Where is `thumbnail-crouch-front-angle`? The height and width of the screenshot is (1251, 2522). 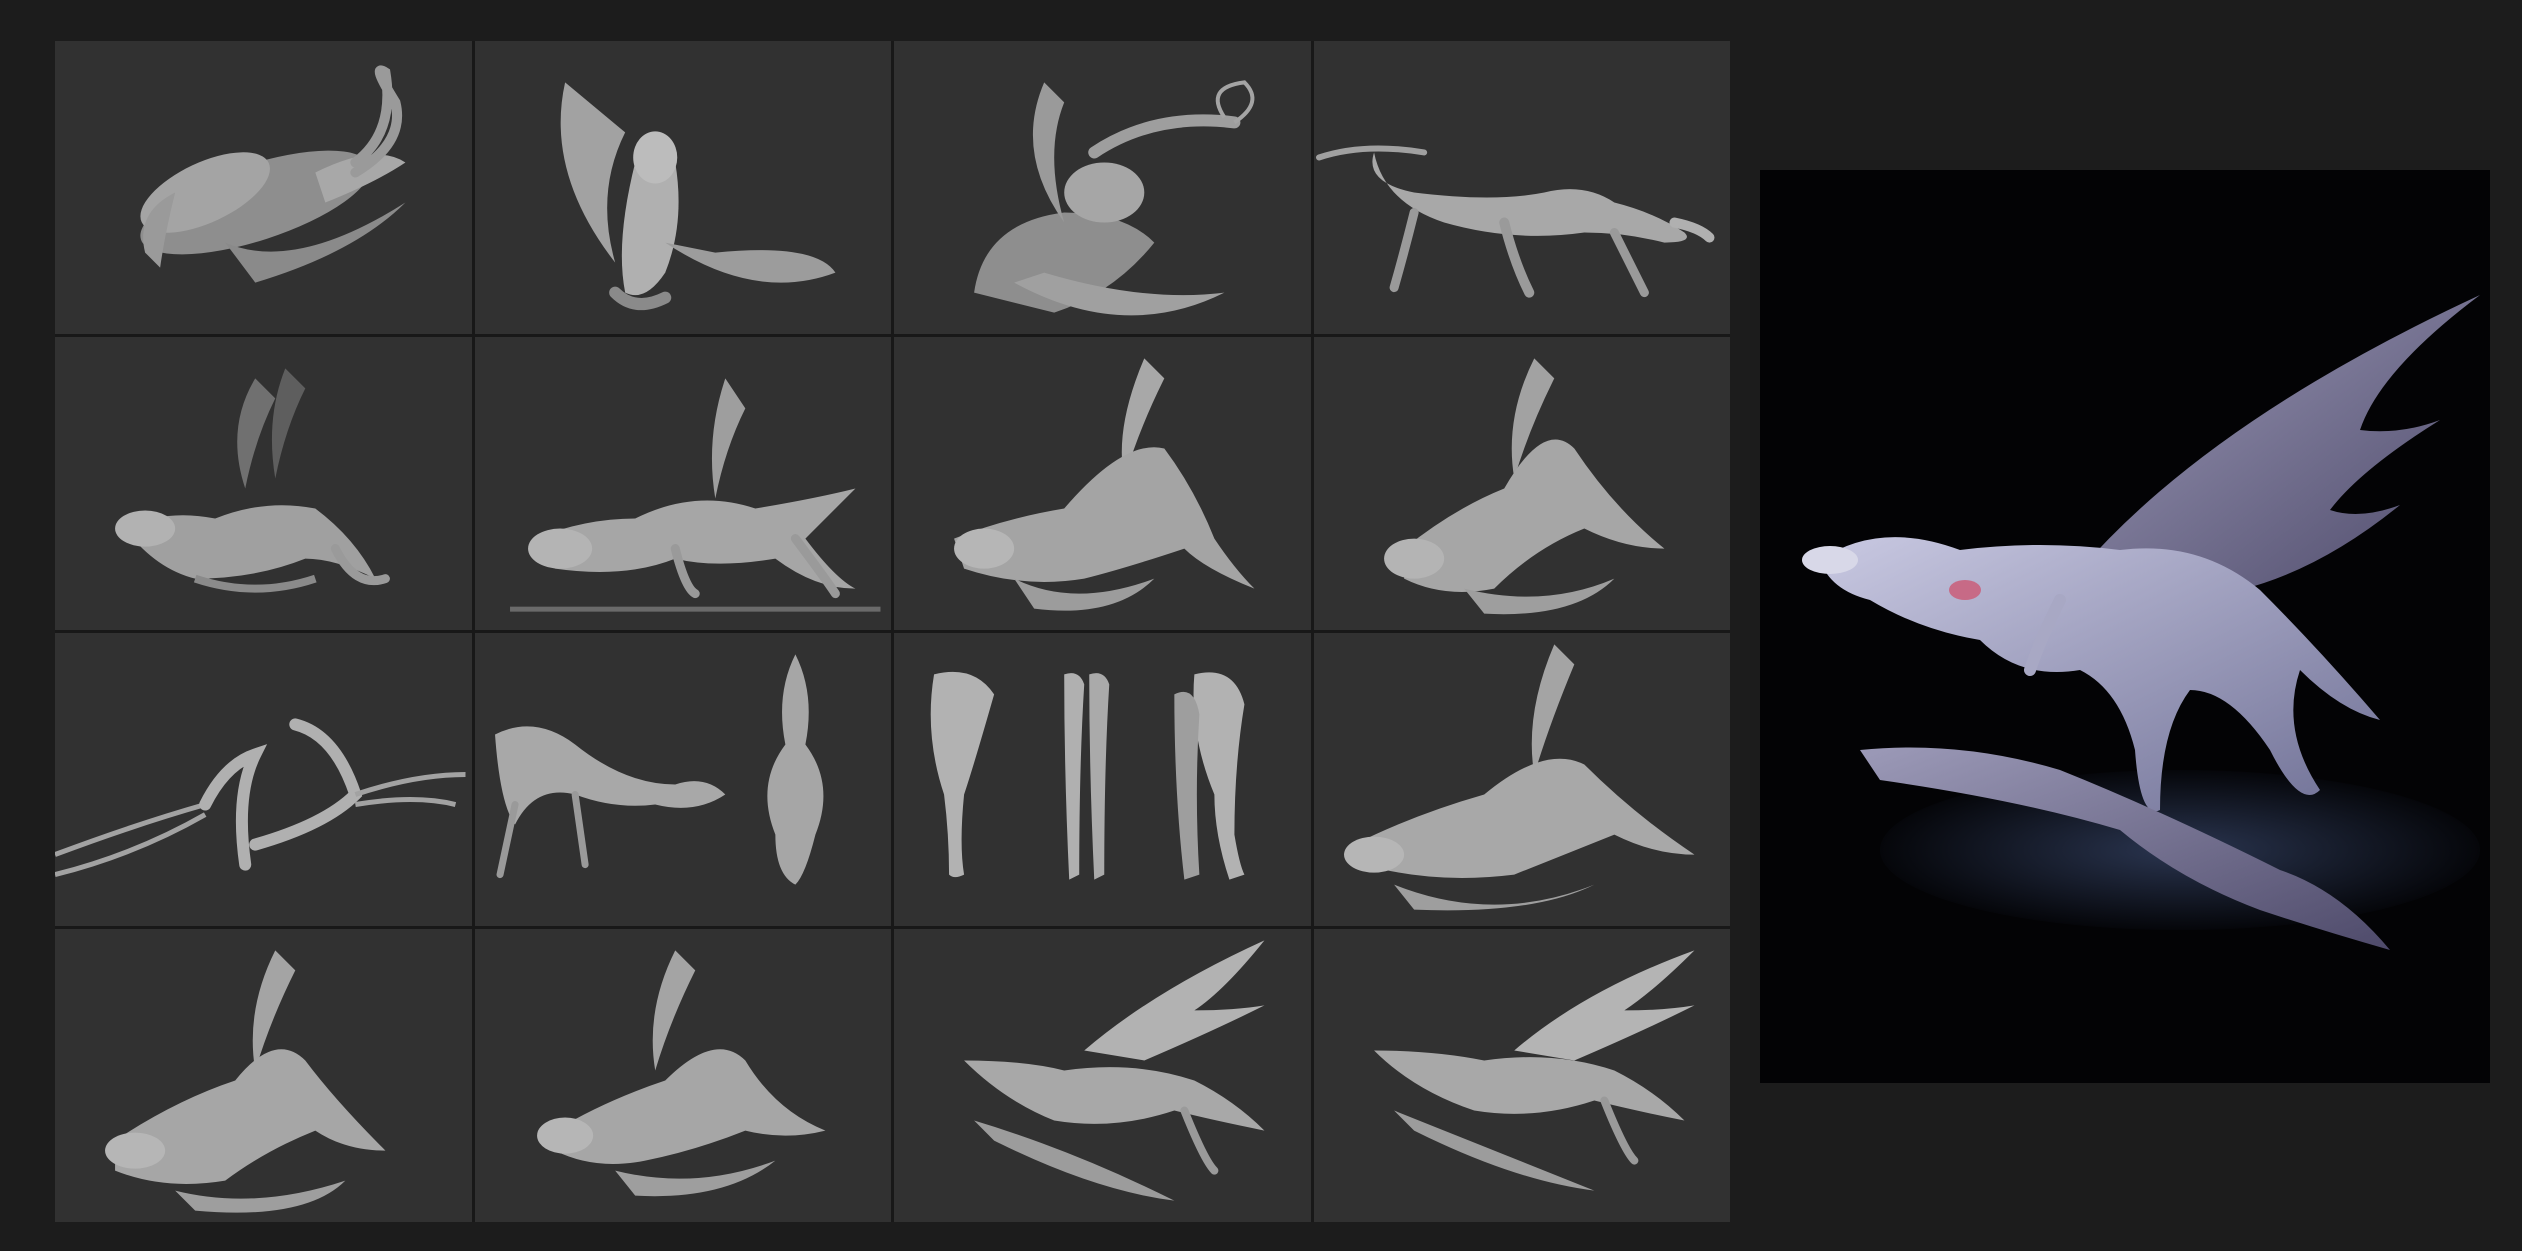
thumbnail-crouch-front-angle is located at coordinates (1521, 483).